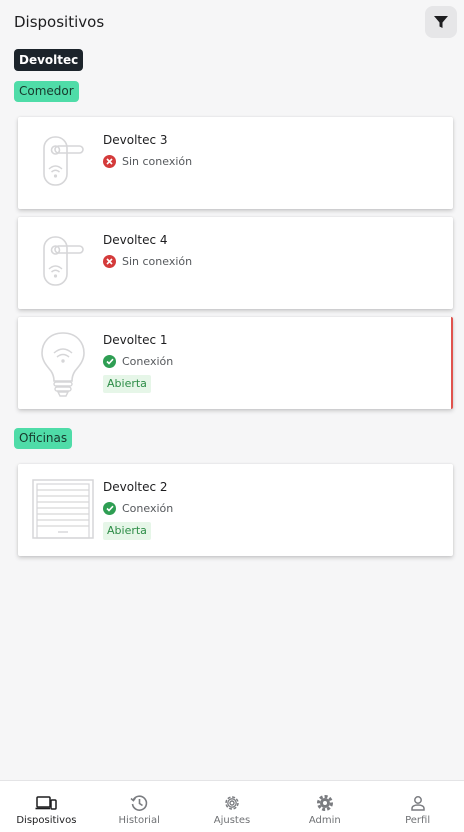  Describe the element at coordinates (135, 140) in the screenshot. I see `device-name: Devoltec 3` at that location.